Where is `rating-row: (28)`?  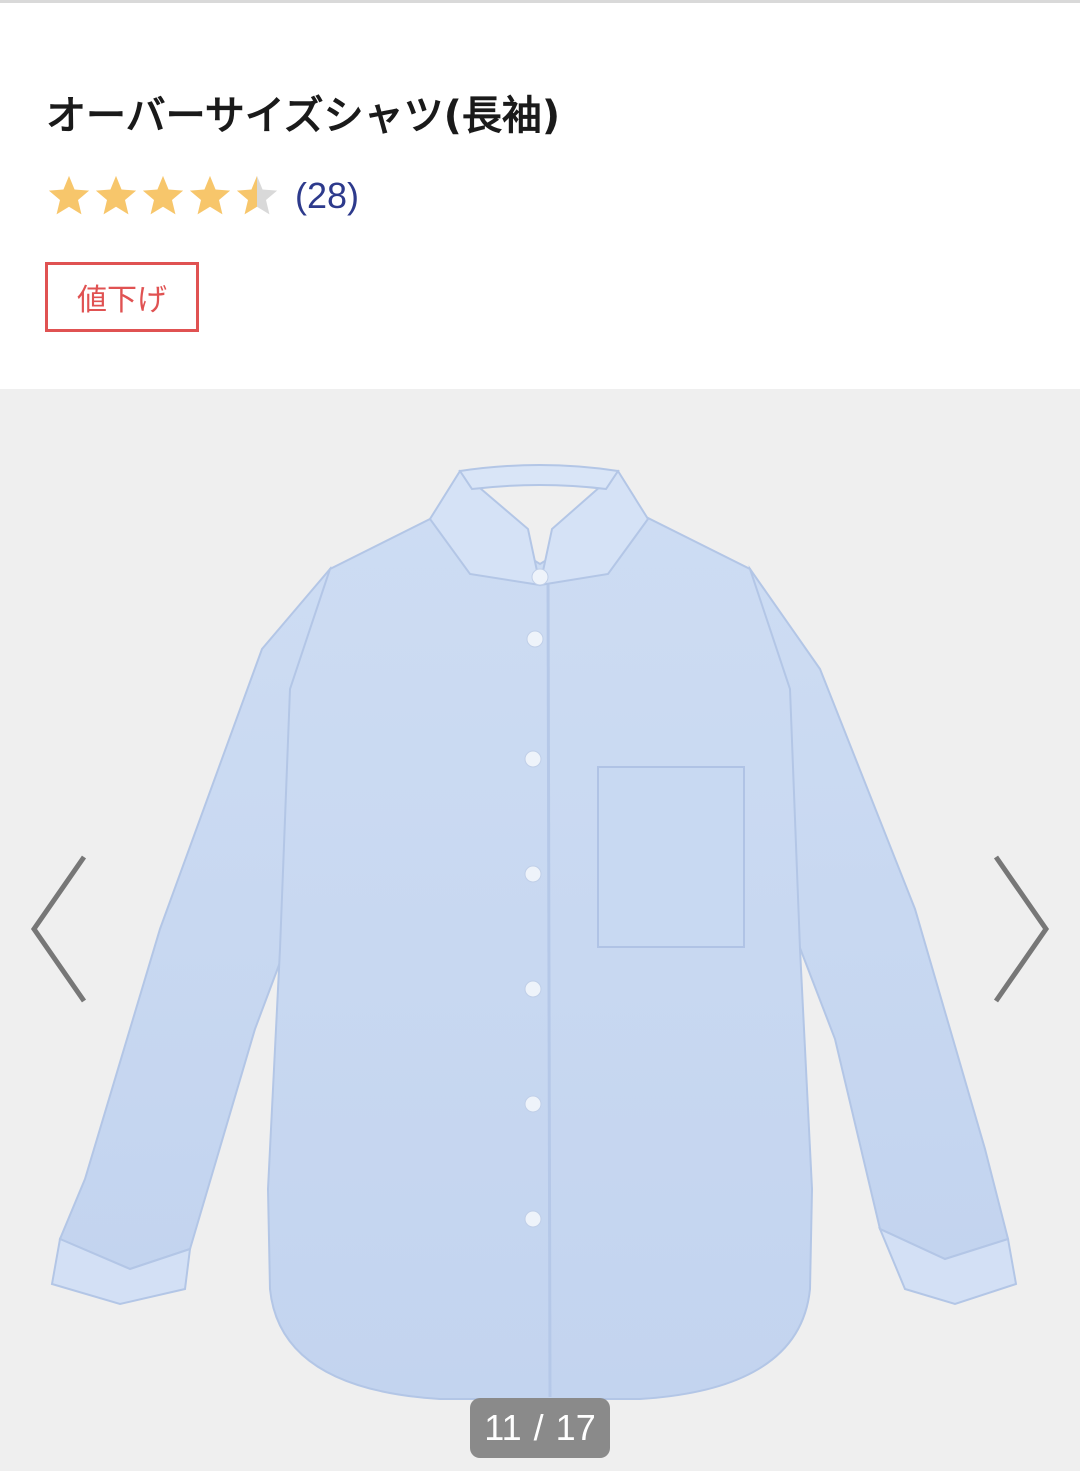
rating-row: (28) is located at coordinates (202, 196).